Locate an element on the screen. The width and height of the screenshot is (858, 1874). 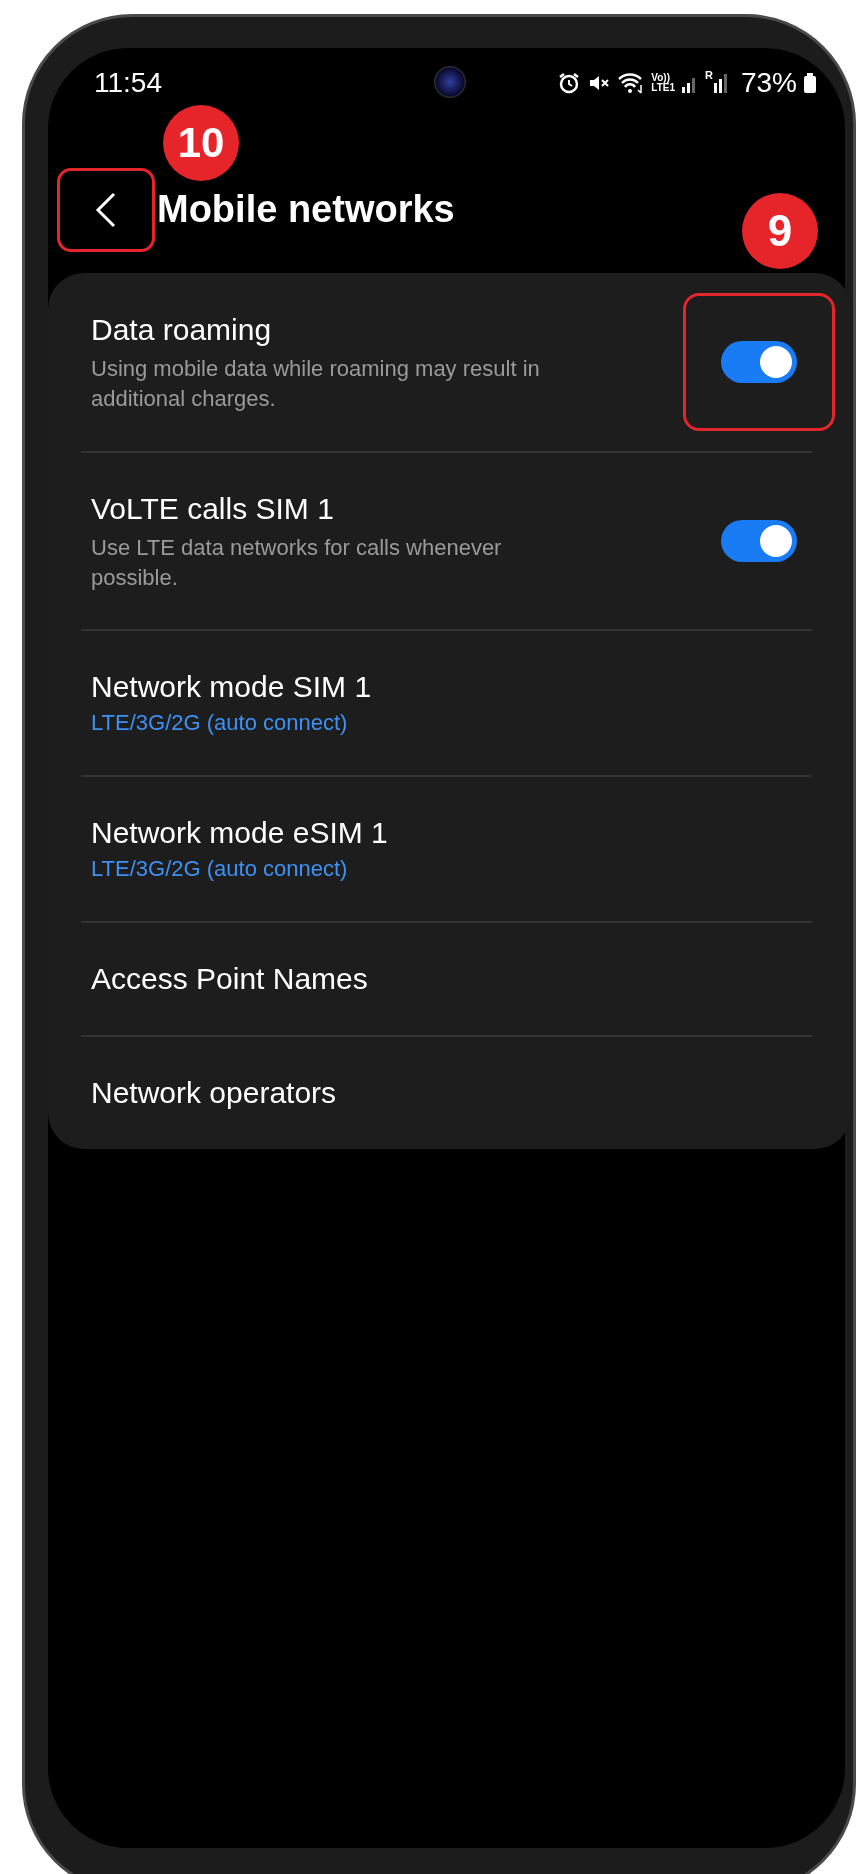
setting-title: Network mode SIM 1 is located at coordinates (232, 687).